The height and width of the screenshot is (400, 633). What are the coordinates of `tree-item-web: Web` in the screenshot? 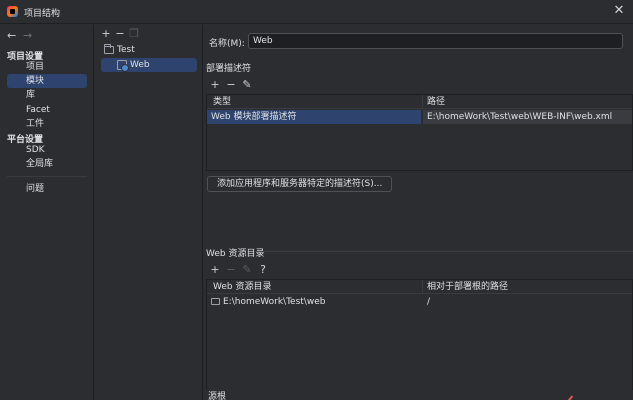 It's located at (149, 65).